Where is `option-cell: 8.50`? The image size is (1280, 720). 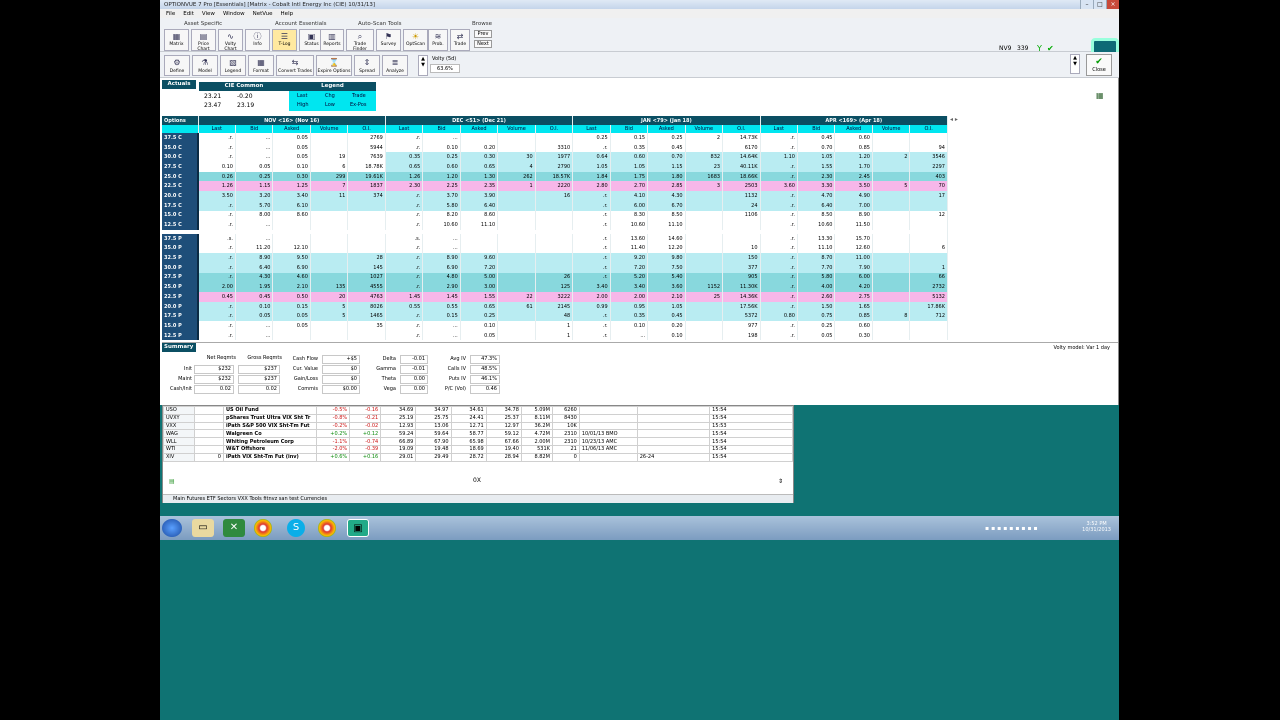 option-cell: 8.50 is located at coordinates (816, 215).